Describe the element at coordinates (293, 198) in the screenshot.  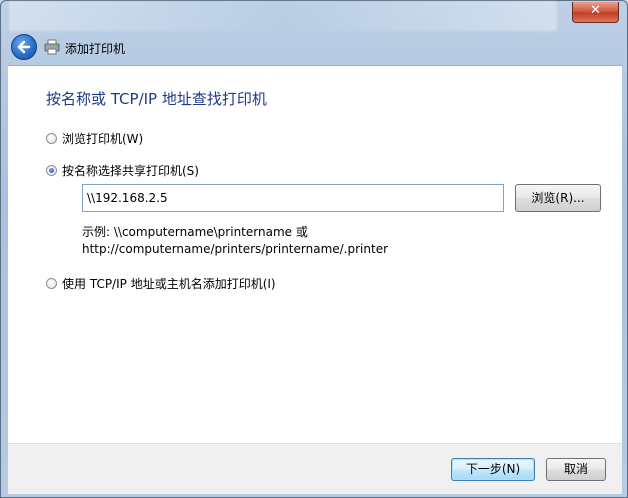
I see `printer-path-input` at that location.